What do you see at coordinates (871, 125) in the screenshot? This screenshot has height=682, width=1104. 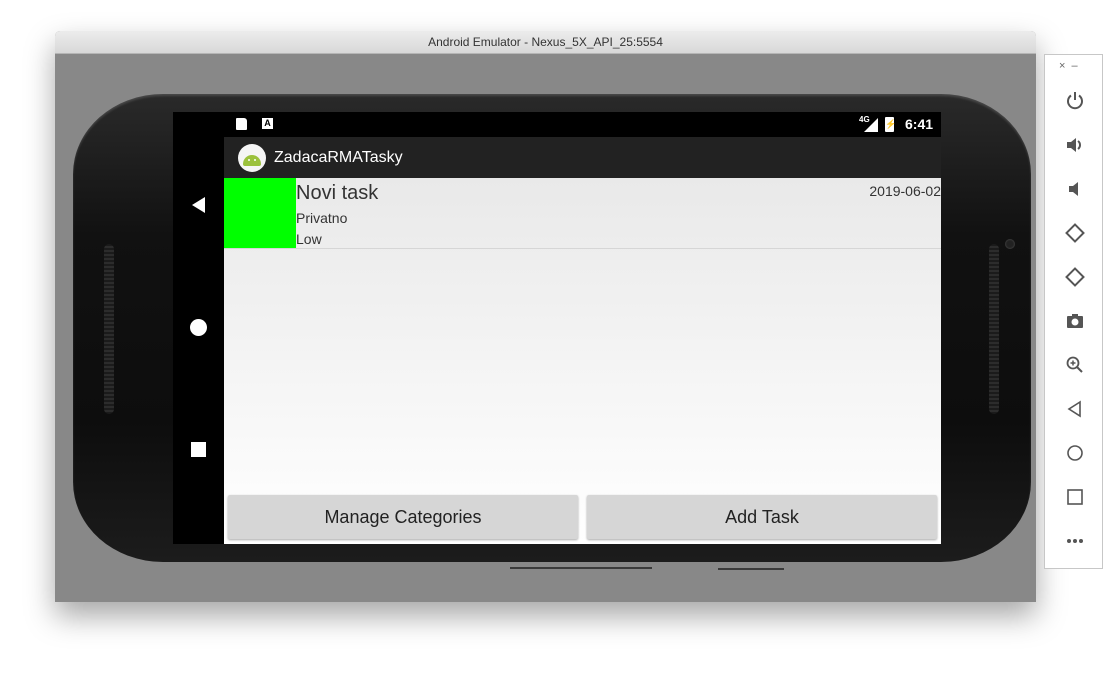 I see `signal-icon` at bounding box center [871, 125].